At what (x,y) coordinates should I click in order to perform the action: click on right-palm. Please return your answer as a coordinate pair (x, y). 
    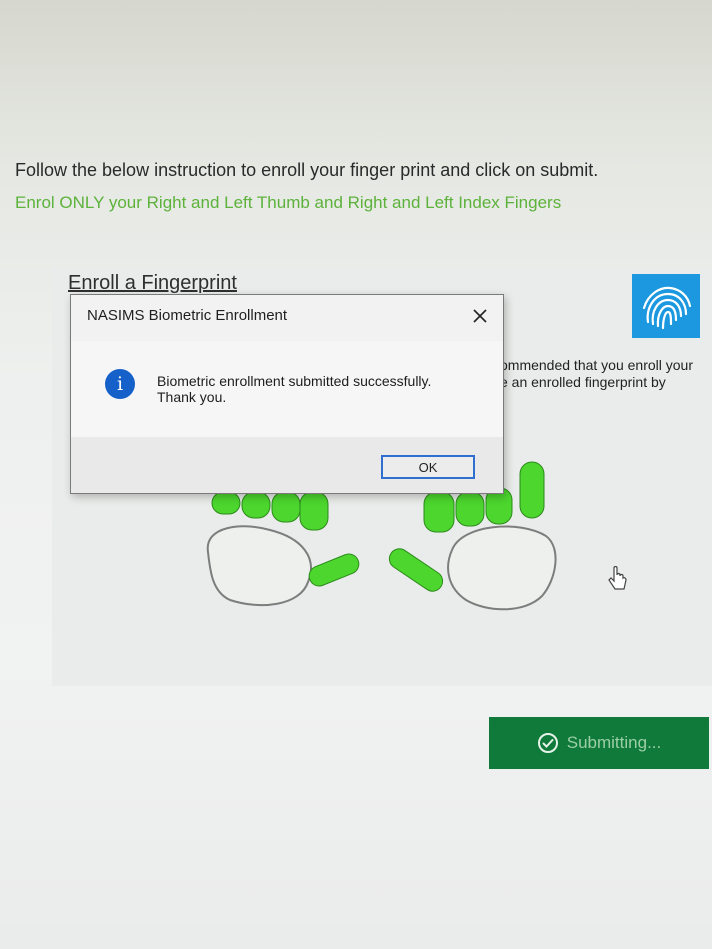
    Looking at the image, I should click on (502, 568).